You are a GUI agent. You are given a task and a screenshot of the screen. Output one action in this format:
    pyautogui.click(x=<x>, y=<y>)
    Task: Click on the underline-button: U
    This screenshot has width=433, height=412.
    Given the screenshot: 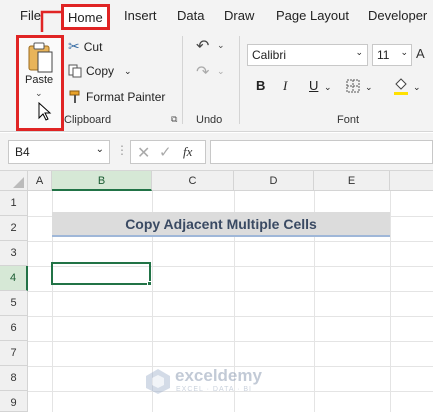 What is the action you would take?
    pyautogui.click(x=313, y=85)
    